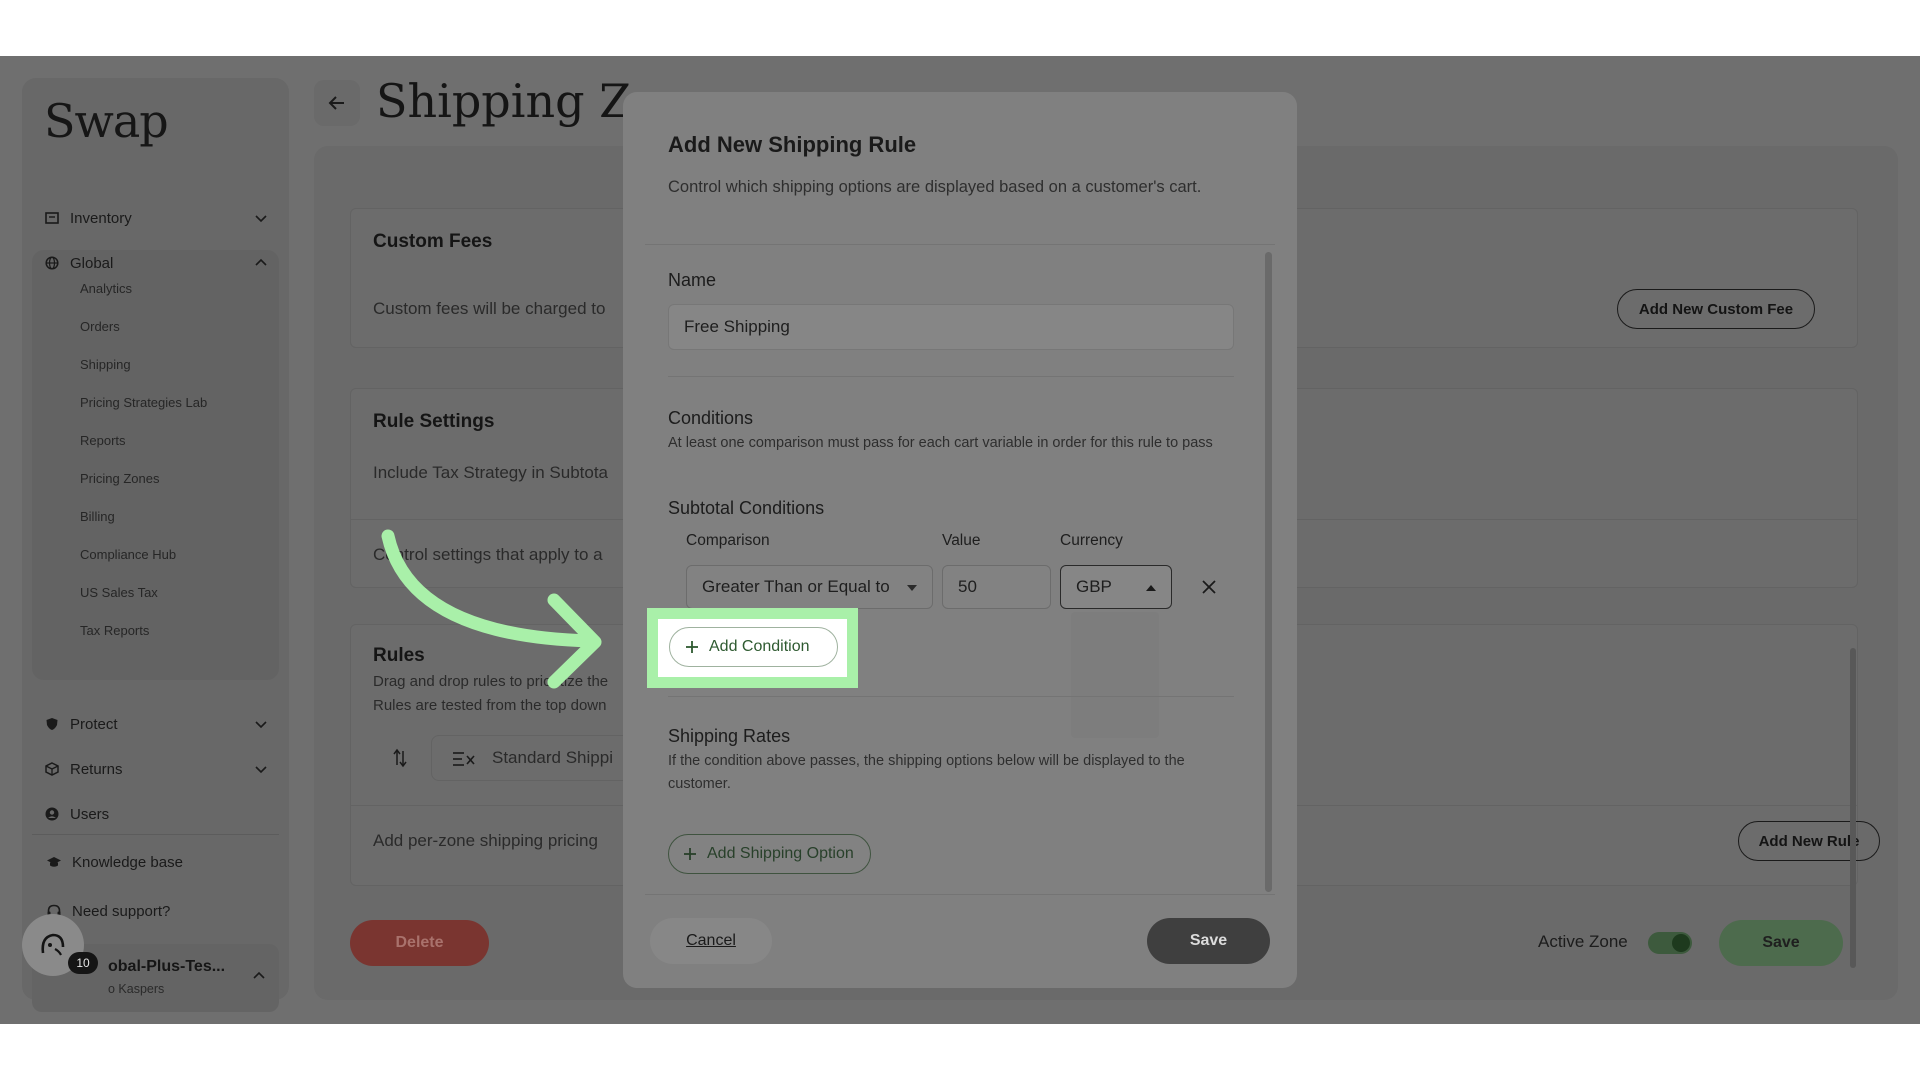 This screenshot has height=1080, width=1920. Describe the element at coordinates (1716, 309) in the screenshot. I see `add-new-custom-fee-button: Add New Custom Fee` at that location.